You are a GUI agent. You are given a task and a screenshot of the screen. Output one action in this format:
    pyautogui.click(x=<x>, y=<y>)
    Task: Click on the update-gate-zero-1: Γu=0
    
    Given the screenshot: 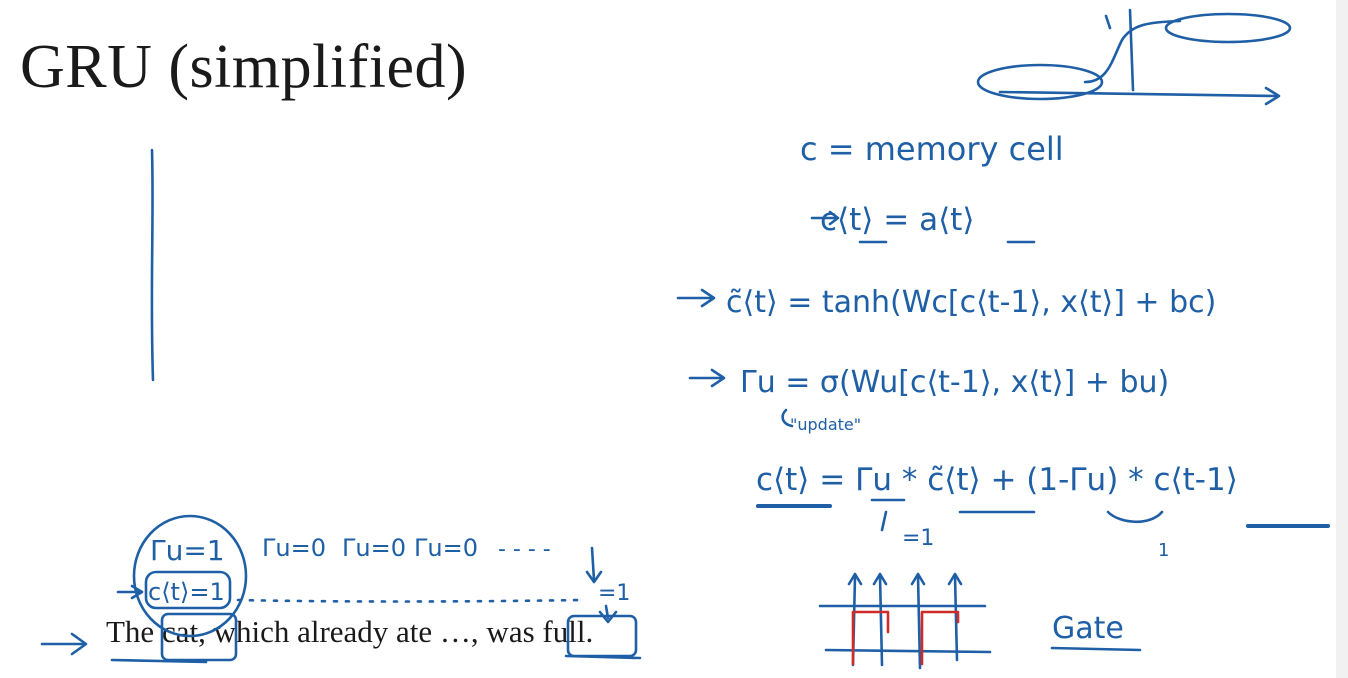 What is the action you would take?
    pyautogui.click(x=294, y=548)
    